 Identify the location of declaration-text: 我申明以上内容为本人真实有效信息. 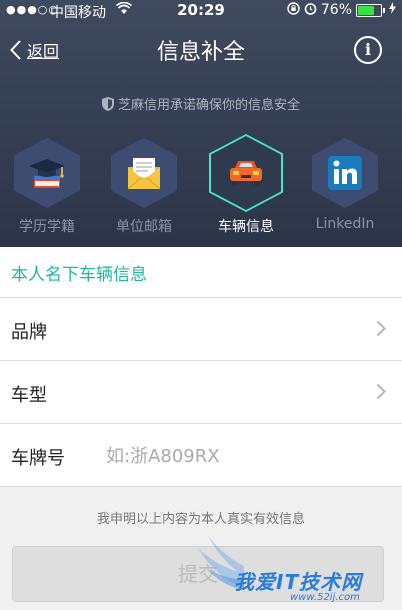
(200, 519).